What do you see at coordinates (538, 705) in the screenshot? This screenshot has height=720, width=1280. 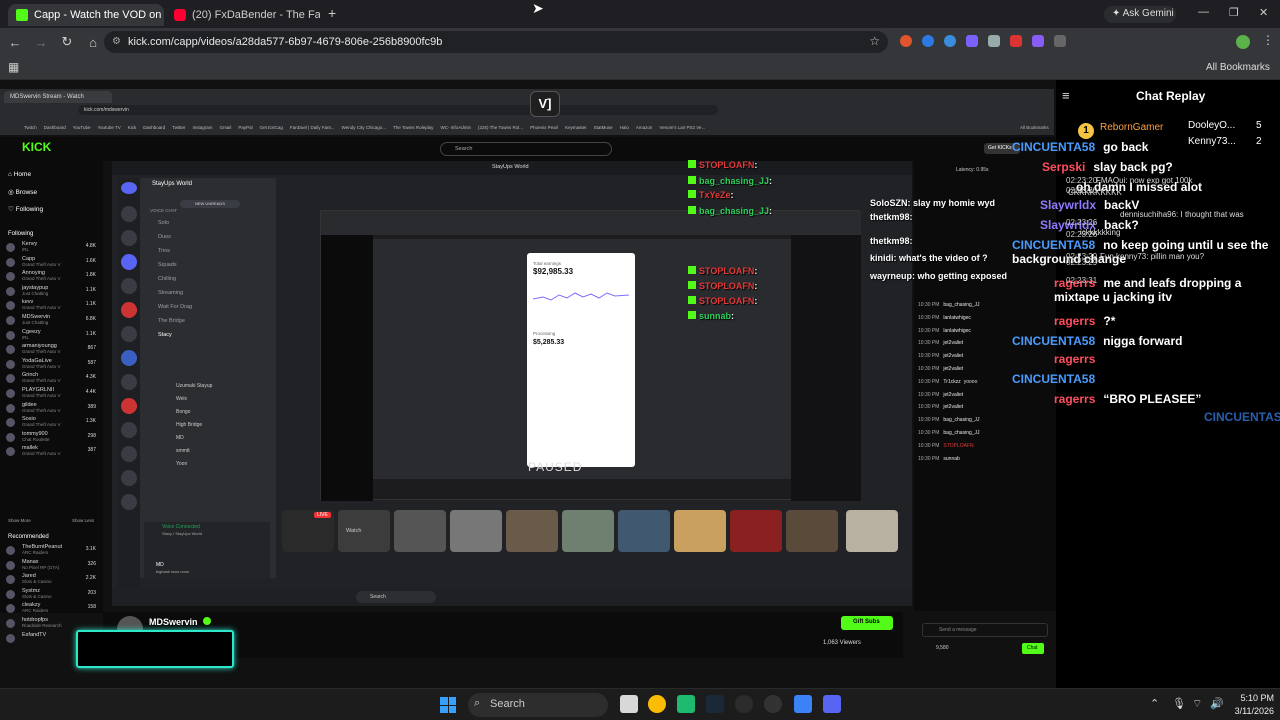 I see `taskbar-search: ⌕ Search` at bounding box center [538, 705].